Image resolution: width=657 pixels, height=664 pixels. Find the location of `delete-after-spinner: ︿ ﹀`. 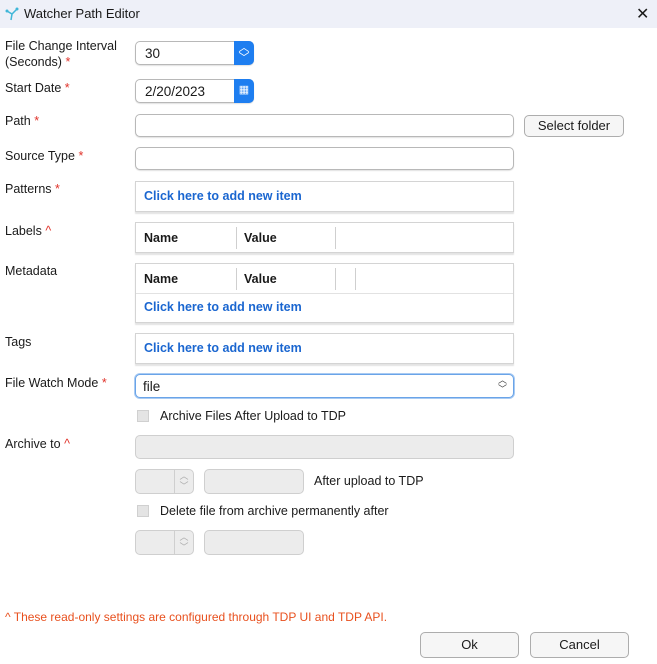

delete-after-spinner: ︿ ﹀ is located at coordinates (164, 542).